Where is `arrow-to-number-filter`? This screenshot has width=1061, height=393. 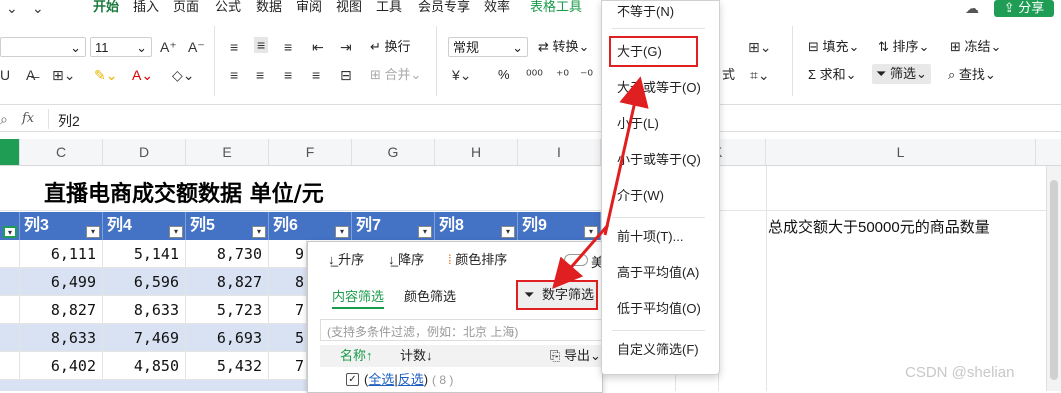 arrow-to-number-filter is located at coordinates (581, 257).